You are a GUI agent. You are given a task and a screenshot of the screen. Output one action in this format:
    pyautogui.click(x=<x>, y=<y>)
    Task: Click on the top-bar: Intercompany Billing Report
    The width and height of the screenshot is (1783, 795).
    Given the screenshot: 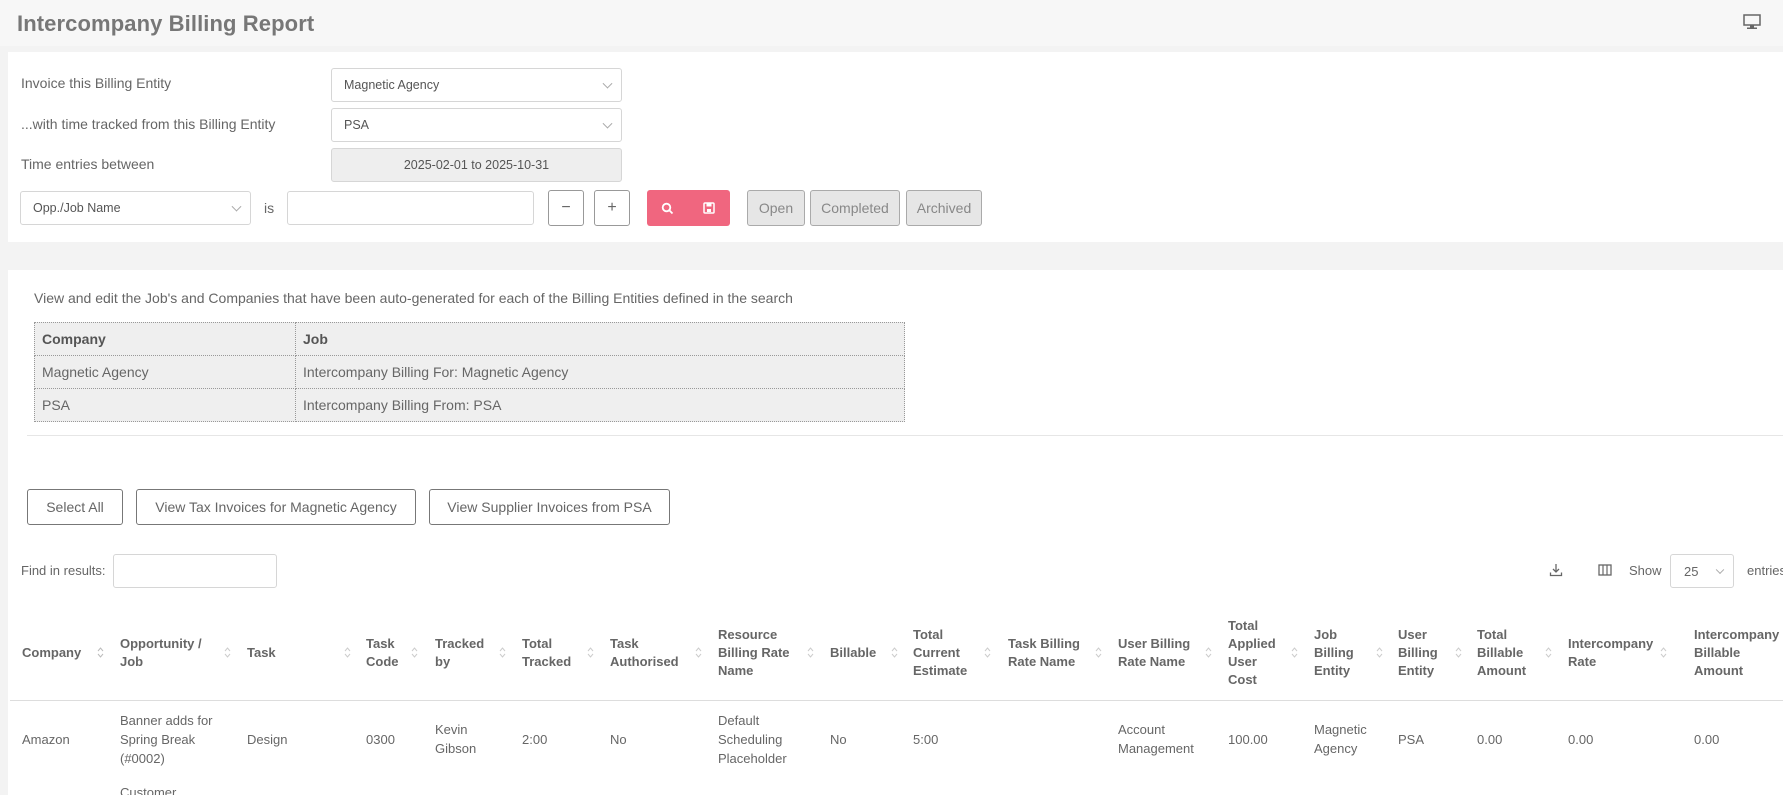 What is the action you would take?
    pyautogui.click(x=891, y=23)
    